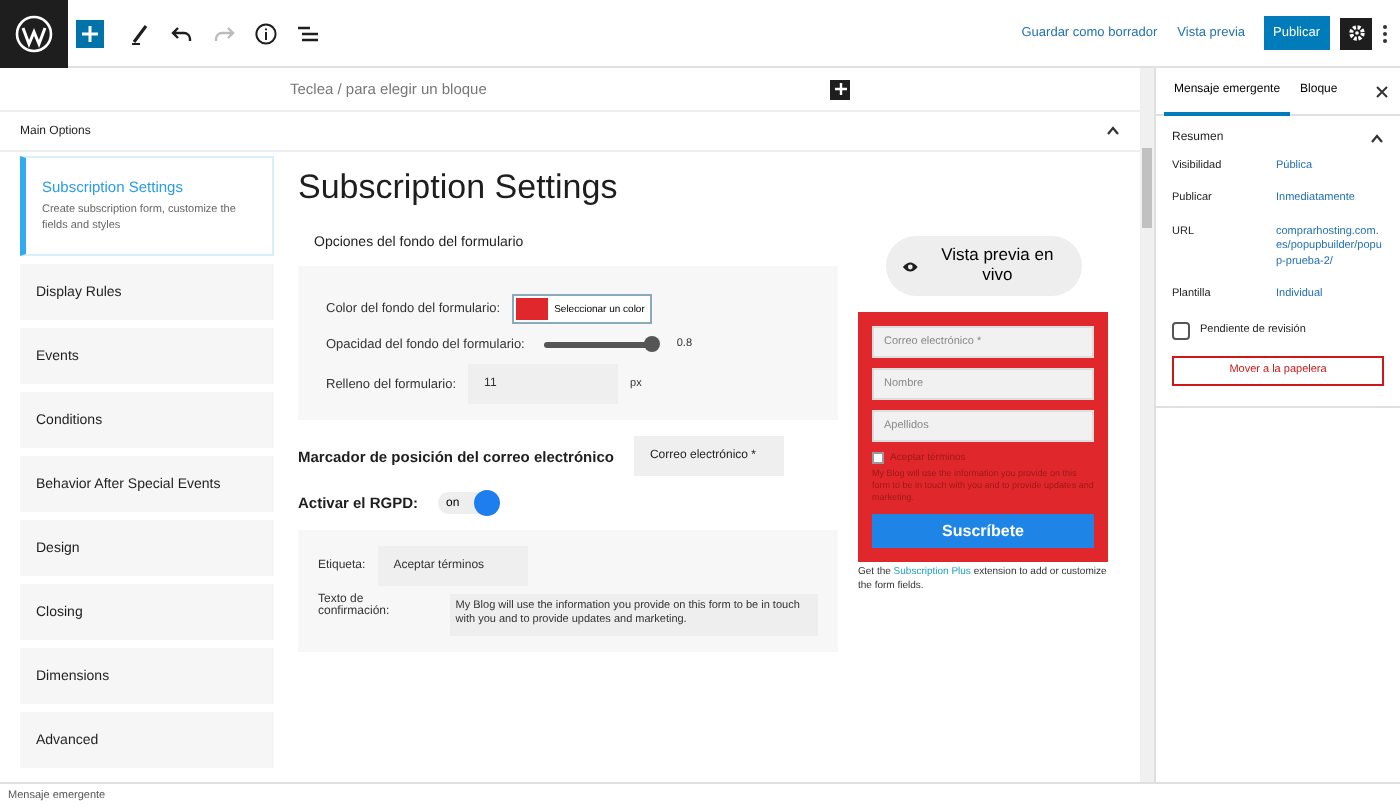 The width and height of the screenshot is (1400, 808). Describe the element at coordinates (1385, 33) in the screenshot. I see `more-options-icon` at that location.